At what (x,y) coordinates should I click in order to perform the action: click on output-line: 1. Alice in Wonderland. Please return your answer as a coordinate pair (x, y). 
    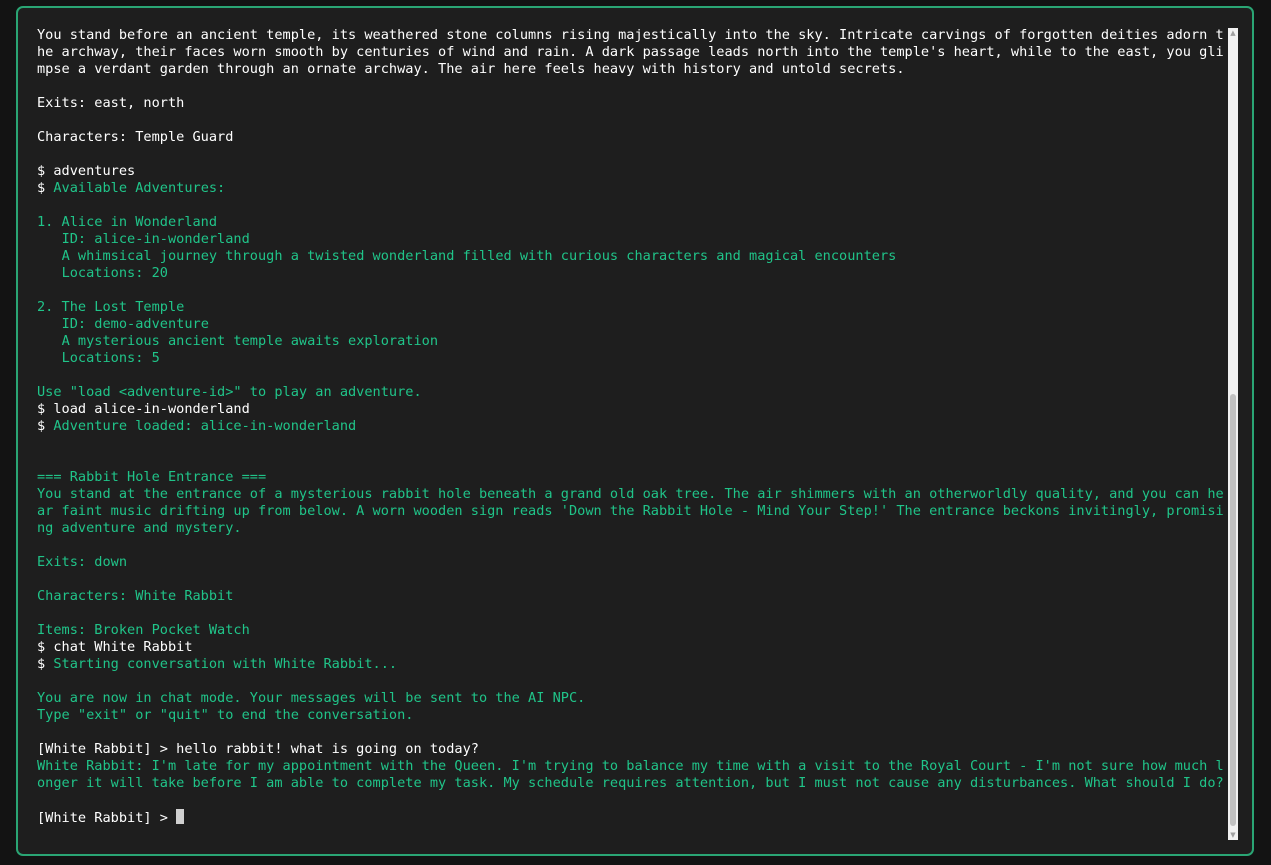
    Looking at the image, I should click on (127, 222).